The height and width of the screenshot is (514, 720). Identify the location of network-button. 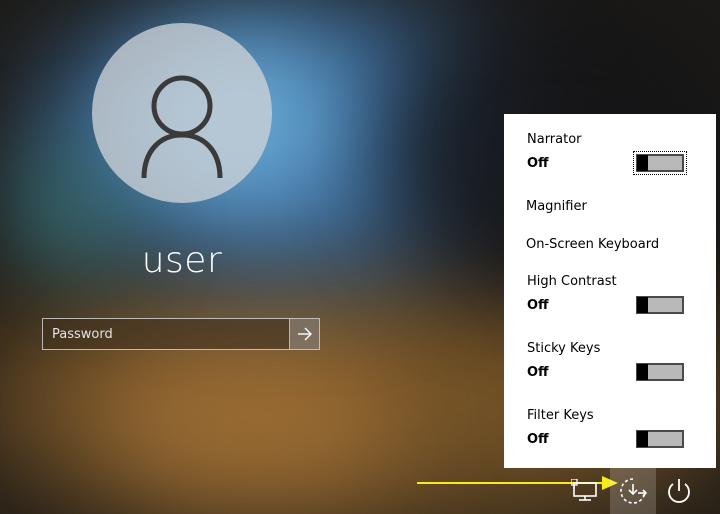
(586, 491).